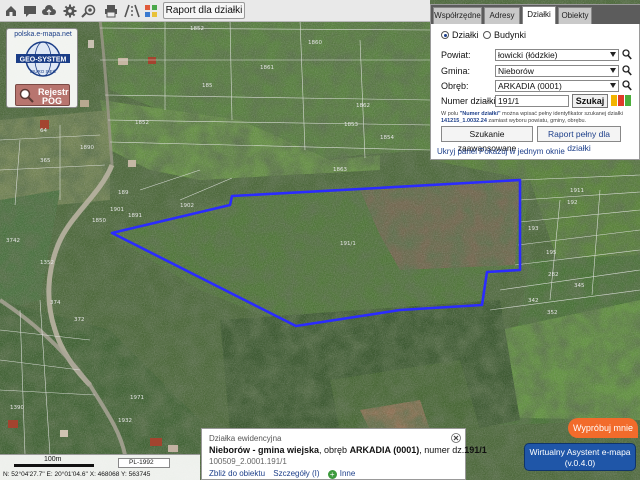  I want to click on cloud-icon, so click(48, 10).